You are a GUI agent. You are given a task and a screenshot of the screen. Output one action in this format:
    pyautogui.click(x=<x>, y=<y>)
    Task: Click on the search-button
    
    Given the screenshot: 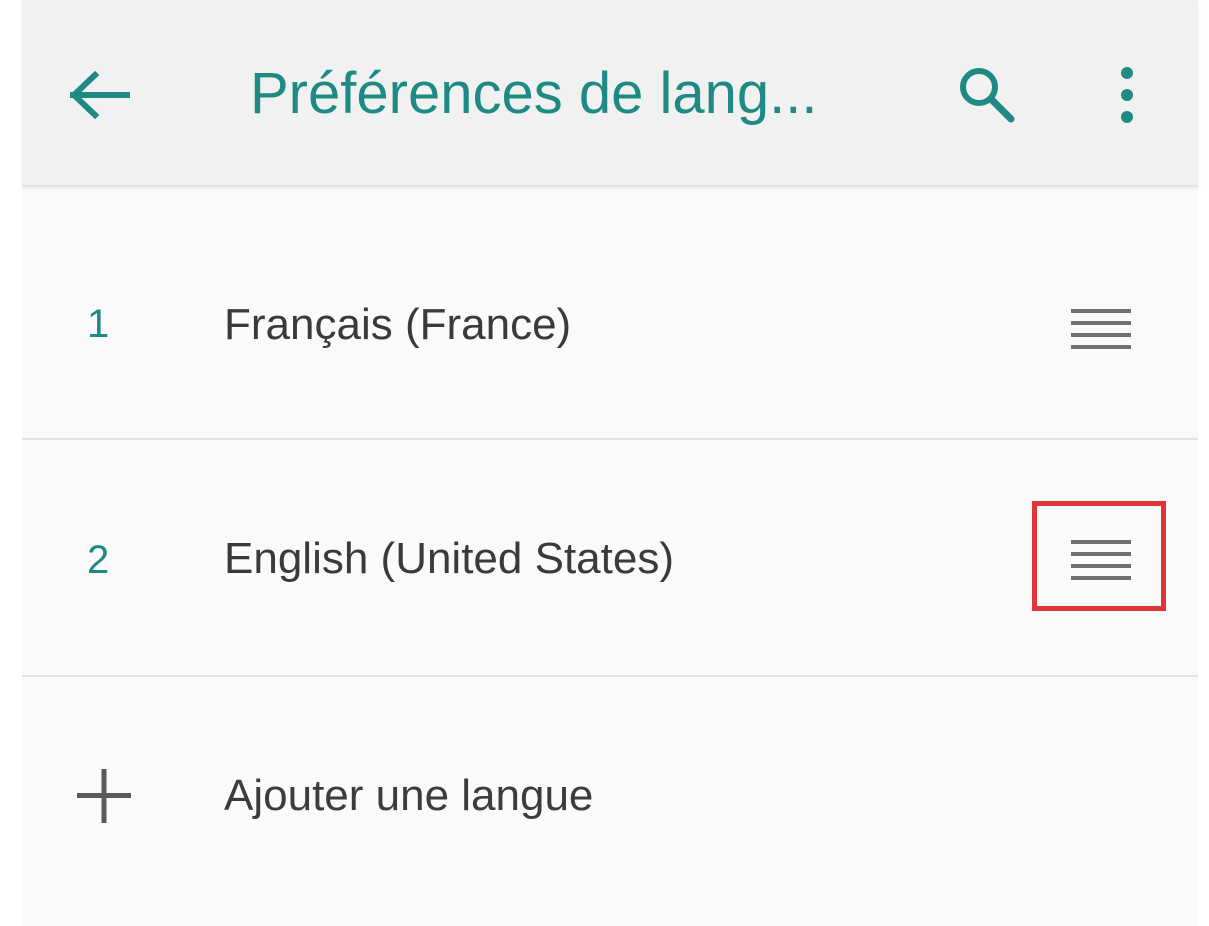 What is the action you would take?
    pyautogui.click(x=987, y=95)
    